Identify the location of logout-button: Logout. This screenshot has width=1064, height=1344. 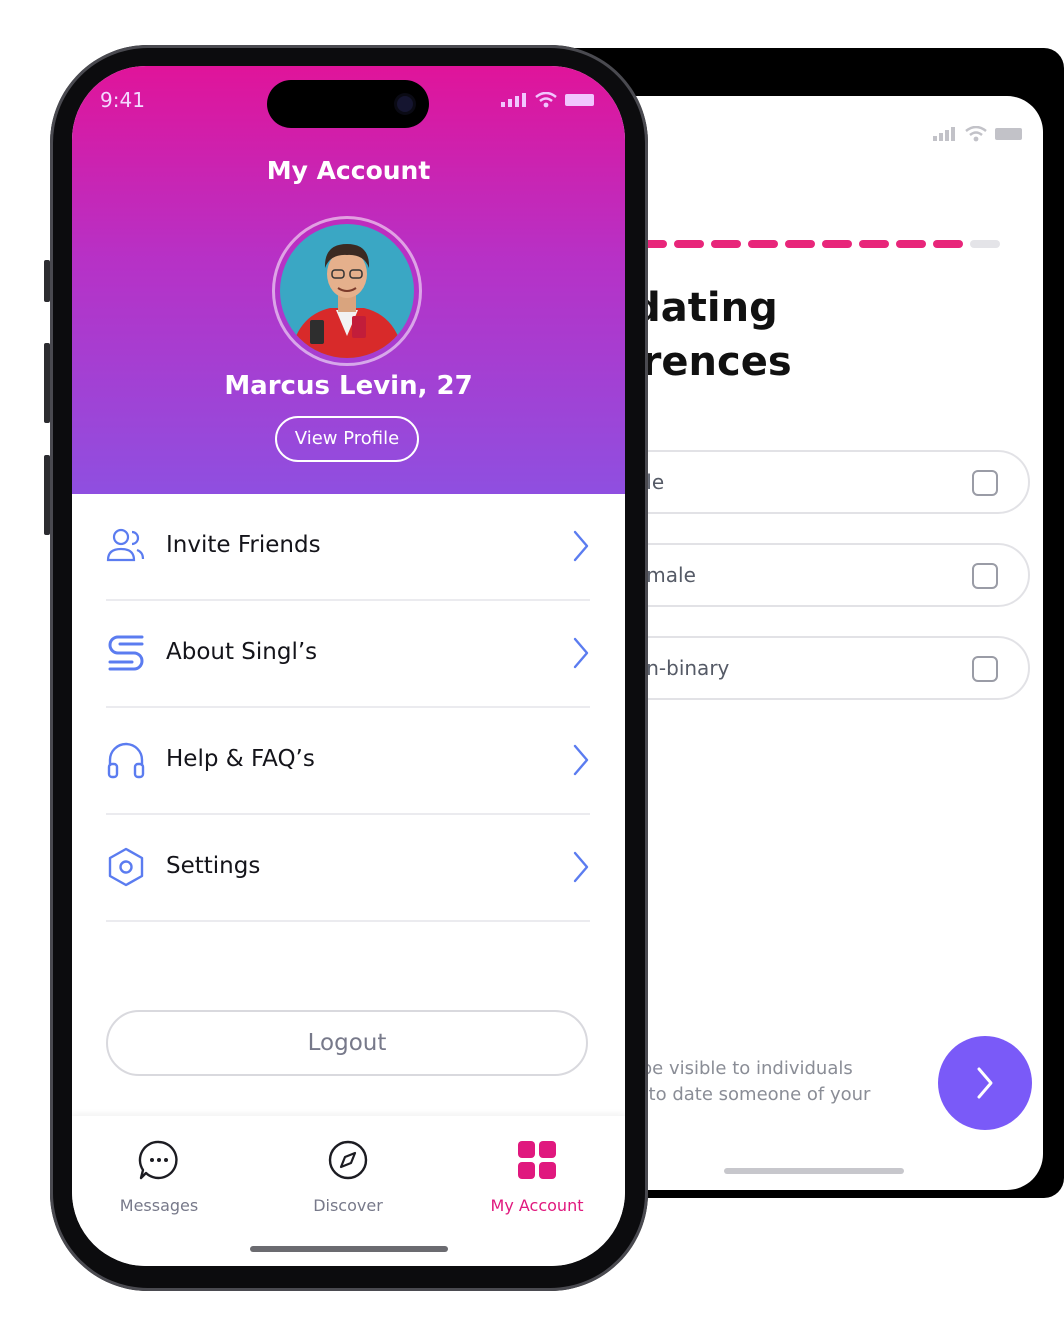
(347, 1043).